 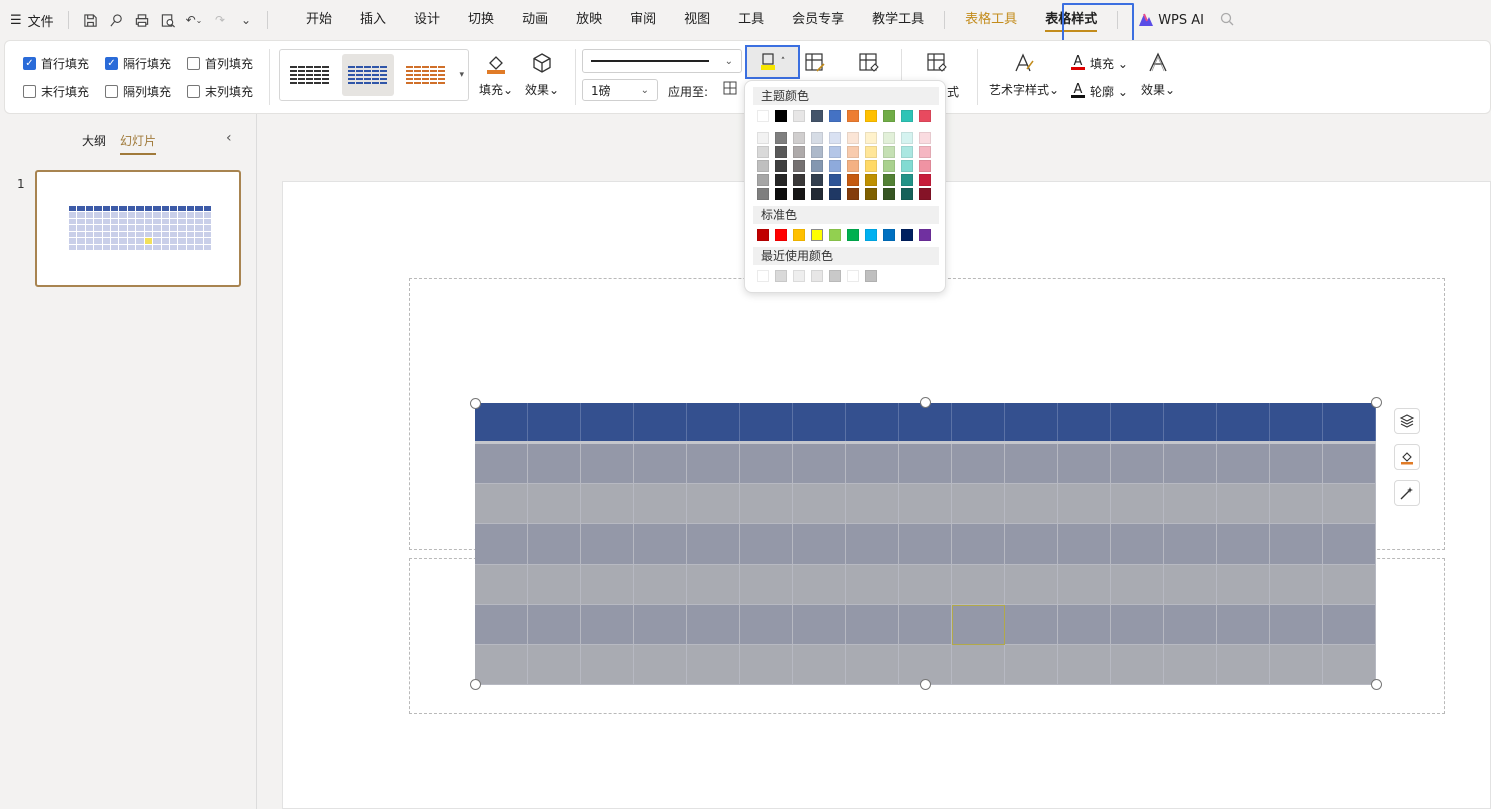 I want to click on table-style-dark, so click(x=310, y=75).